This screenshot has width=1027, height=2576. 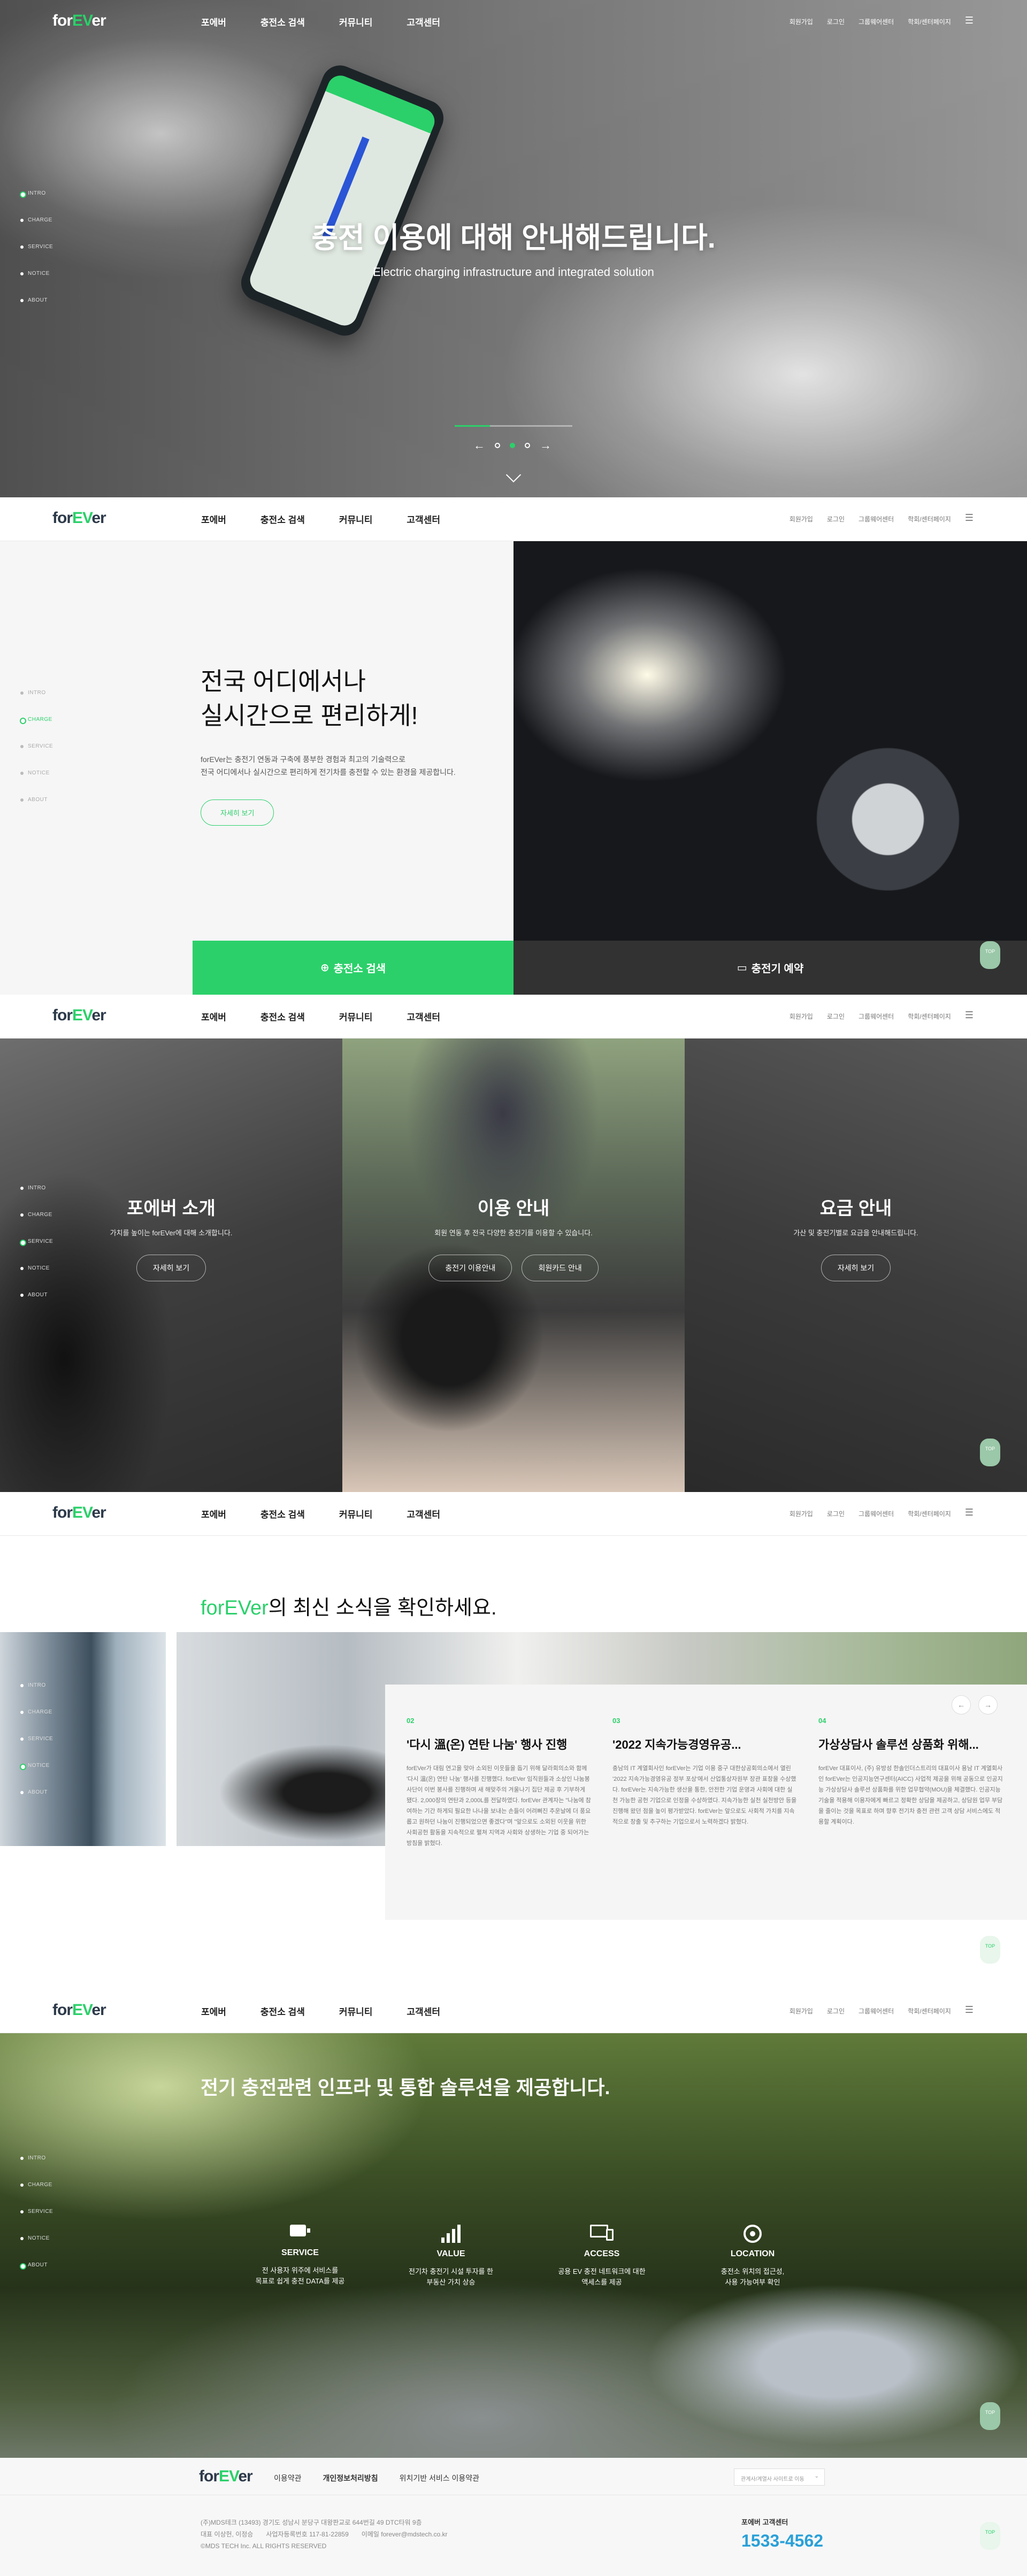 What do you see at coordinates (779, 2477) in the screenshot?
I see `family-site-select: 관계사/계열사 사이트로 이동 ⌄` at bounding box center [779, 2477].